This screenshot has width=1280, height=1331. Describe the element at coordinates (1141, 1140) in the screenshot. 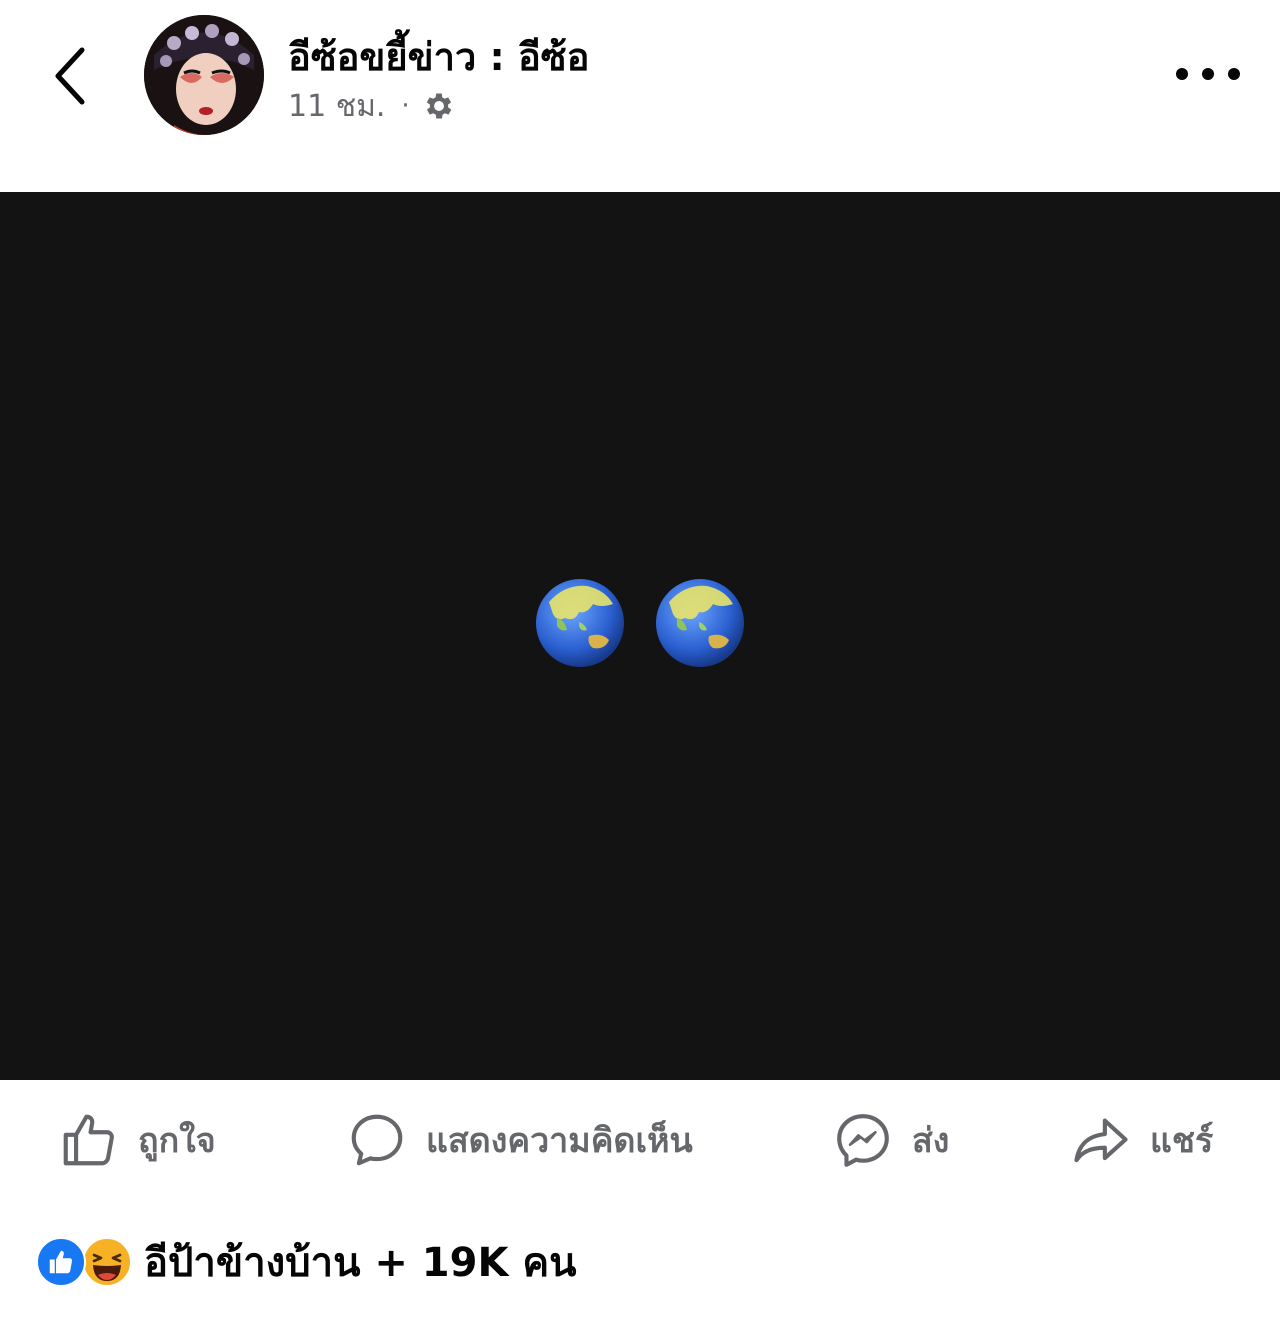

I see `share-button: แชร์` at that location.